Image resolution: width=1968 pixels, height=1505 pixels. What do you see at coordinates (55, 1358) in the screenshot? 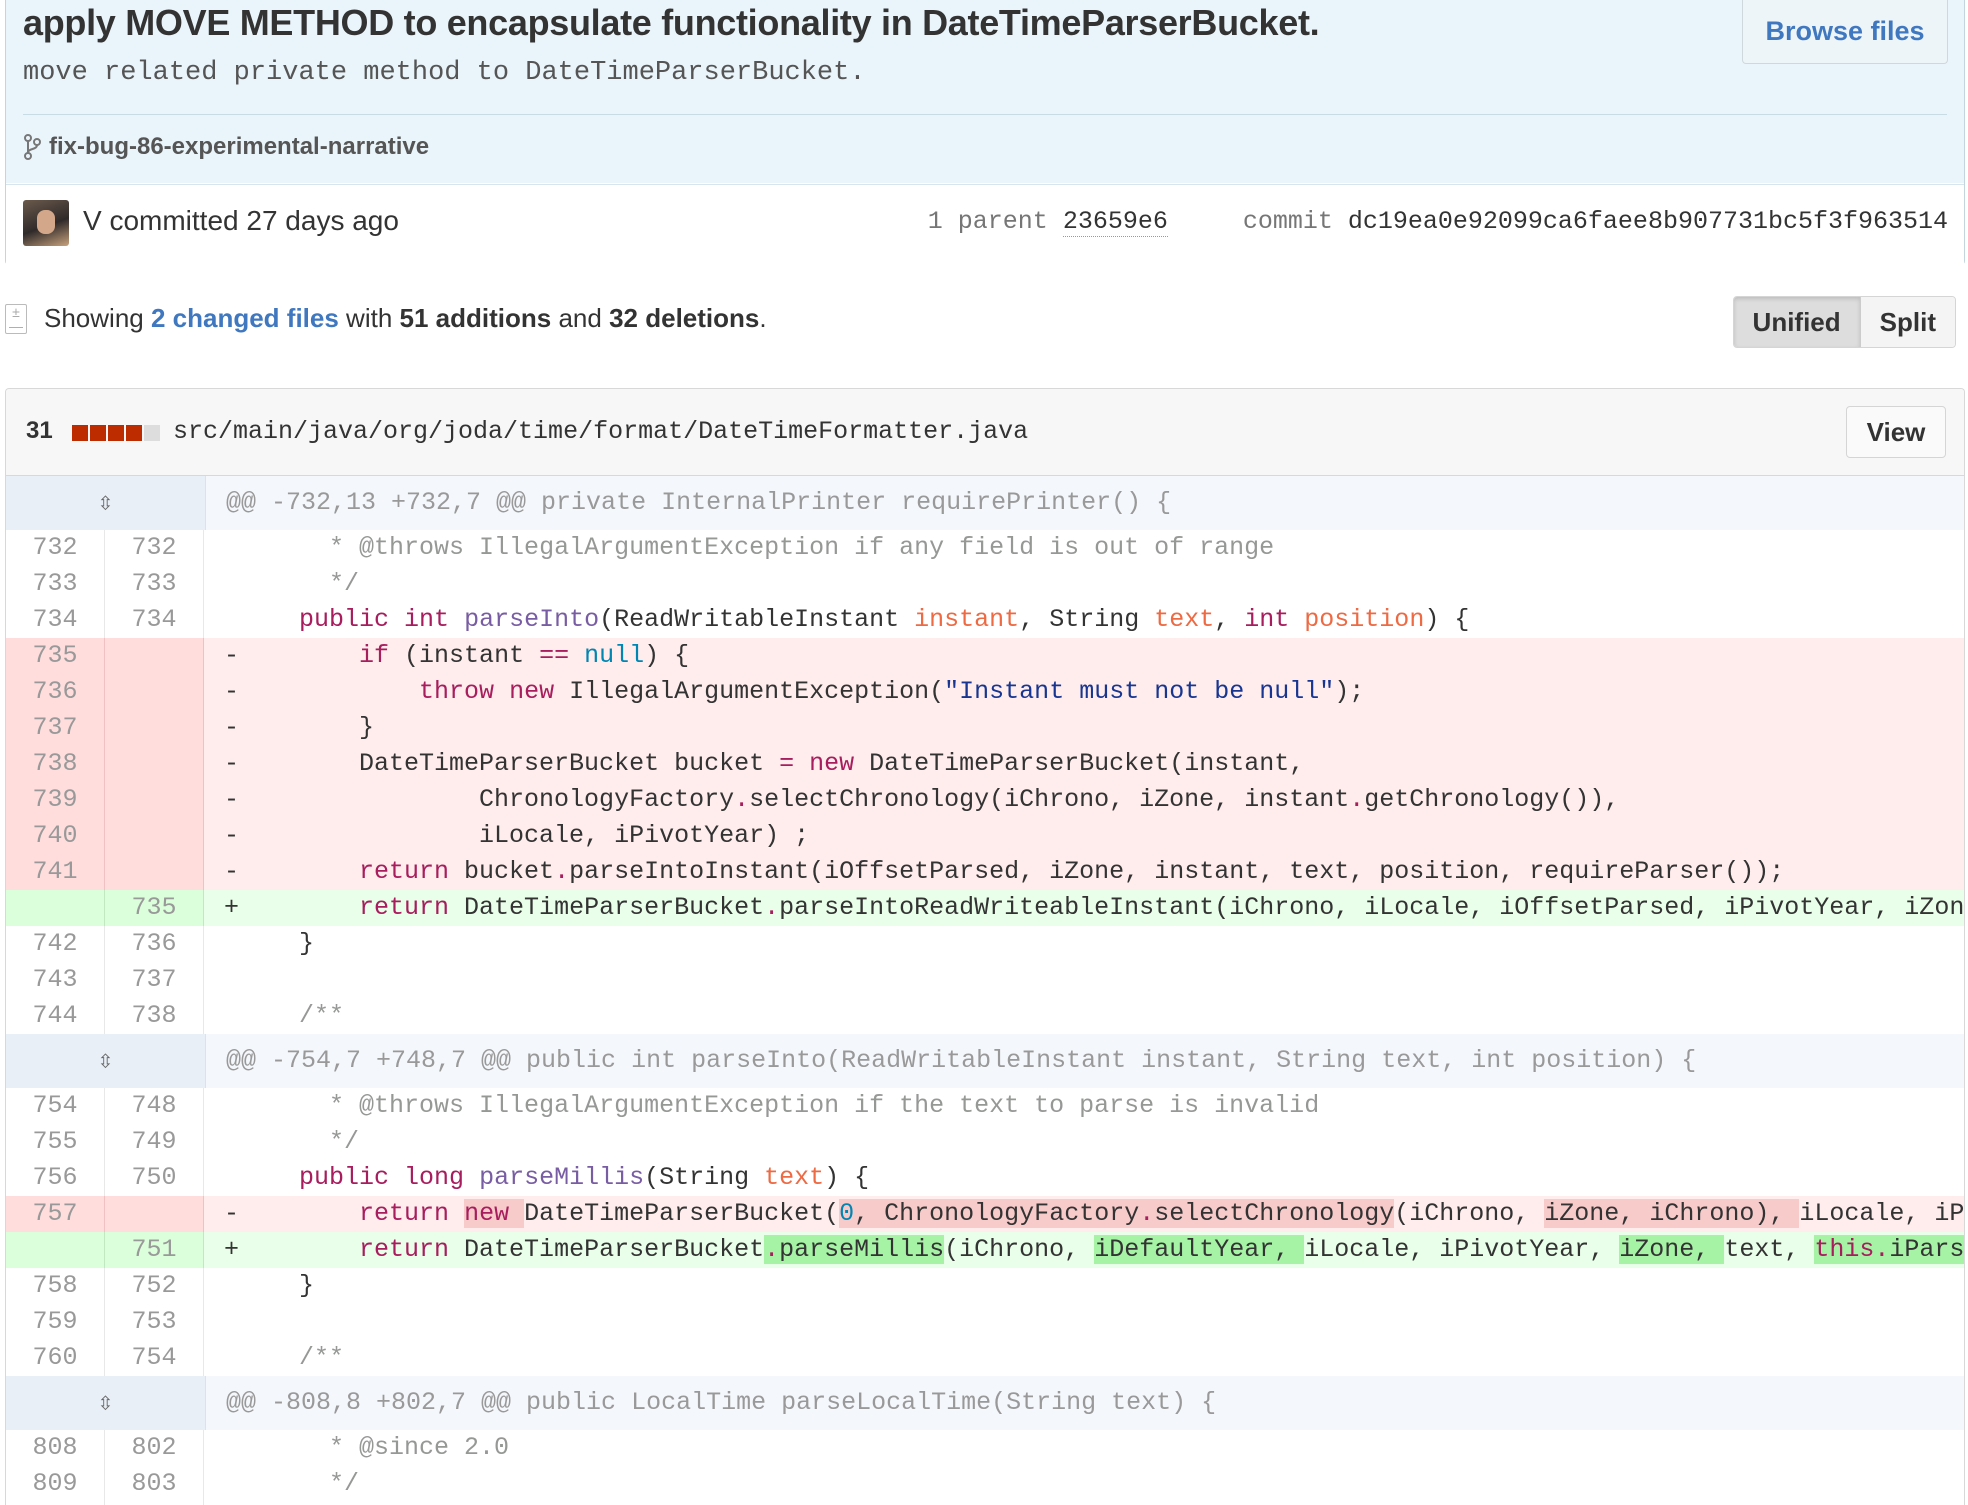
I see `old-line-number: 760` at bounding box center [55, 1358].